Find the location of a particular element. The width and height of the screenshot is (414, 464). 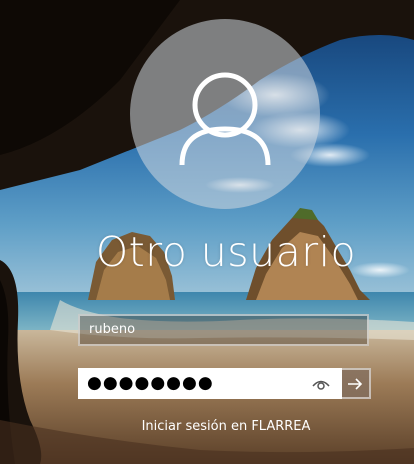

username-field: rubeno is located at coordinates (223, 330).